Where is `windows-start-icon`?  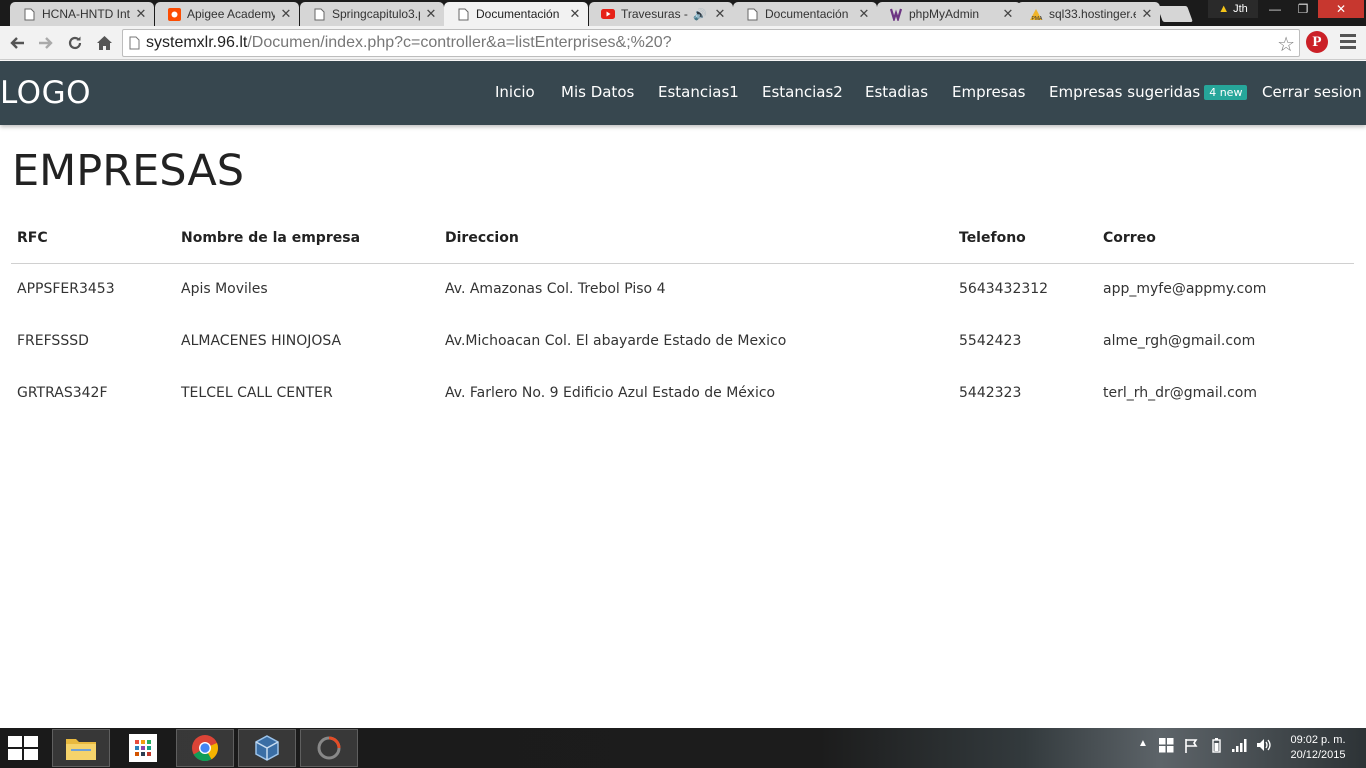 windows-start-icon is located at coordinates (24, 748).